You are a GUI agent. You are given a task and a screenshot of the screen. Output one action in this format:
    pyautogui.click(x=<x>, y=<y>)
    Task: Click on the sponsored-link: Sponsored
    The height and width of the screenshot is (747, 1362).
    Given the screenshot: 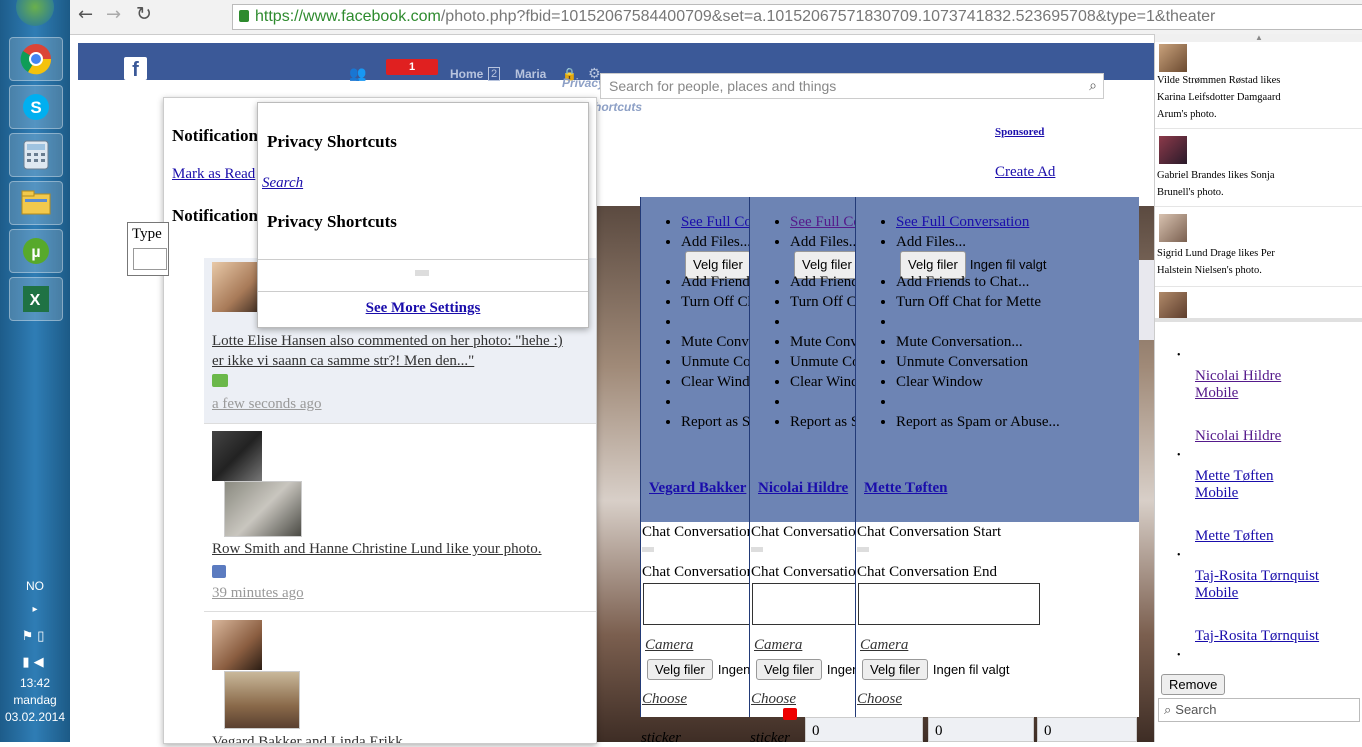 What is the action you would take?
    pyautogui.click(x=1019, y=132)
    